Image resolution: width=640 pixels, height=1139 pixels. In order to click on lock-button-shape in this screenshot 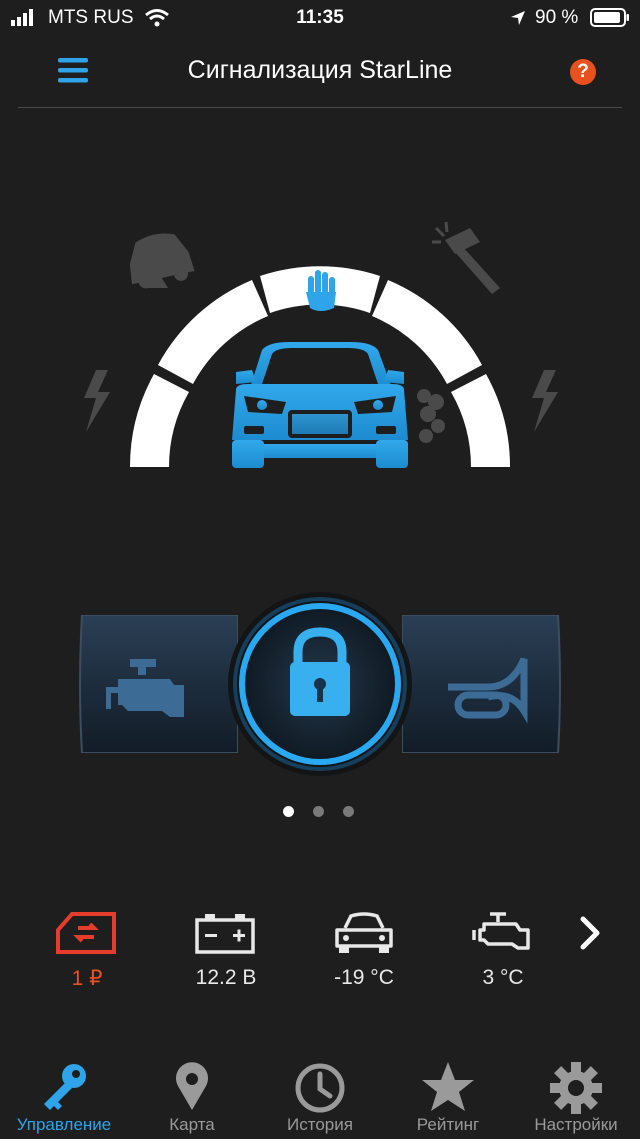, I will do `click(320, 684)`.